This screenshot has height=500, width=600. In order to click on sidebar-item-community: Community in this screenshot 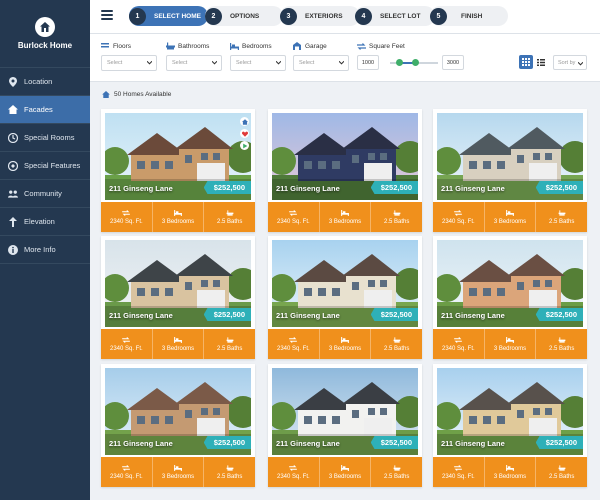, I will do `click(45, 194)`.